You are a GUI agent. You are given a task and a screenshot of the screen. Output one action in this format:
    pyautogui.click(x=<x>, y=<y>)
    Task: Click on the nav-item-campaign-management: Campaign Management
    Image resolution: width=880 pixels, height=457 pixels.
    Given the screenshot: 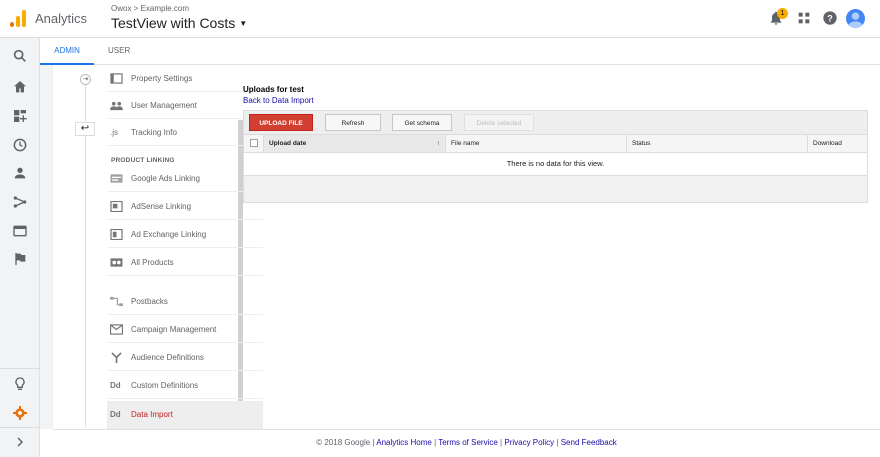 What is the action you would take?
    pyautogui.click(x=185, y=330)
    